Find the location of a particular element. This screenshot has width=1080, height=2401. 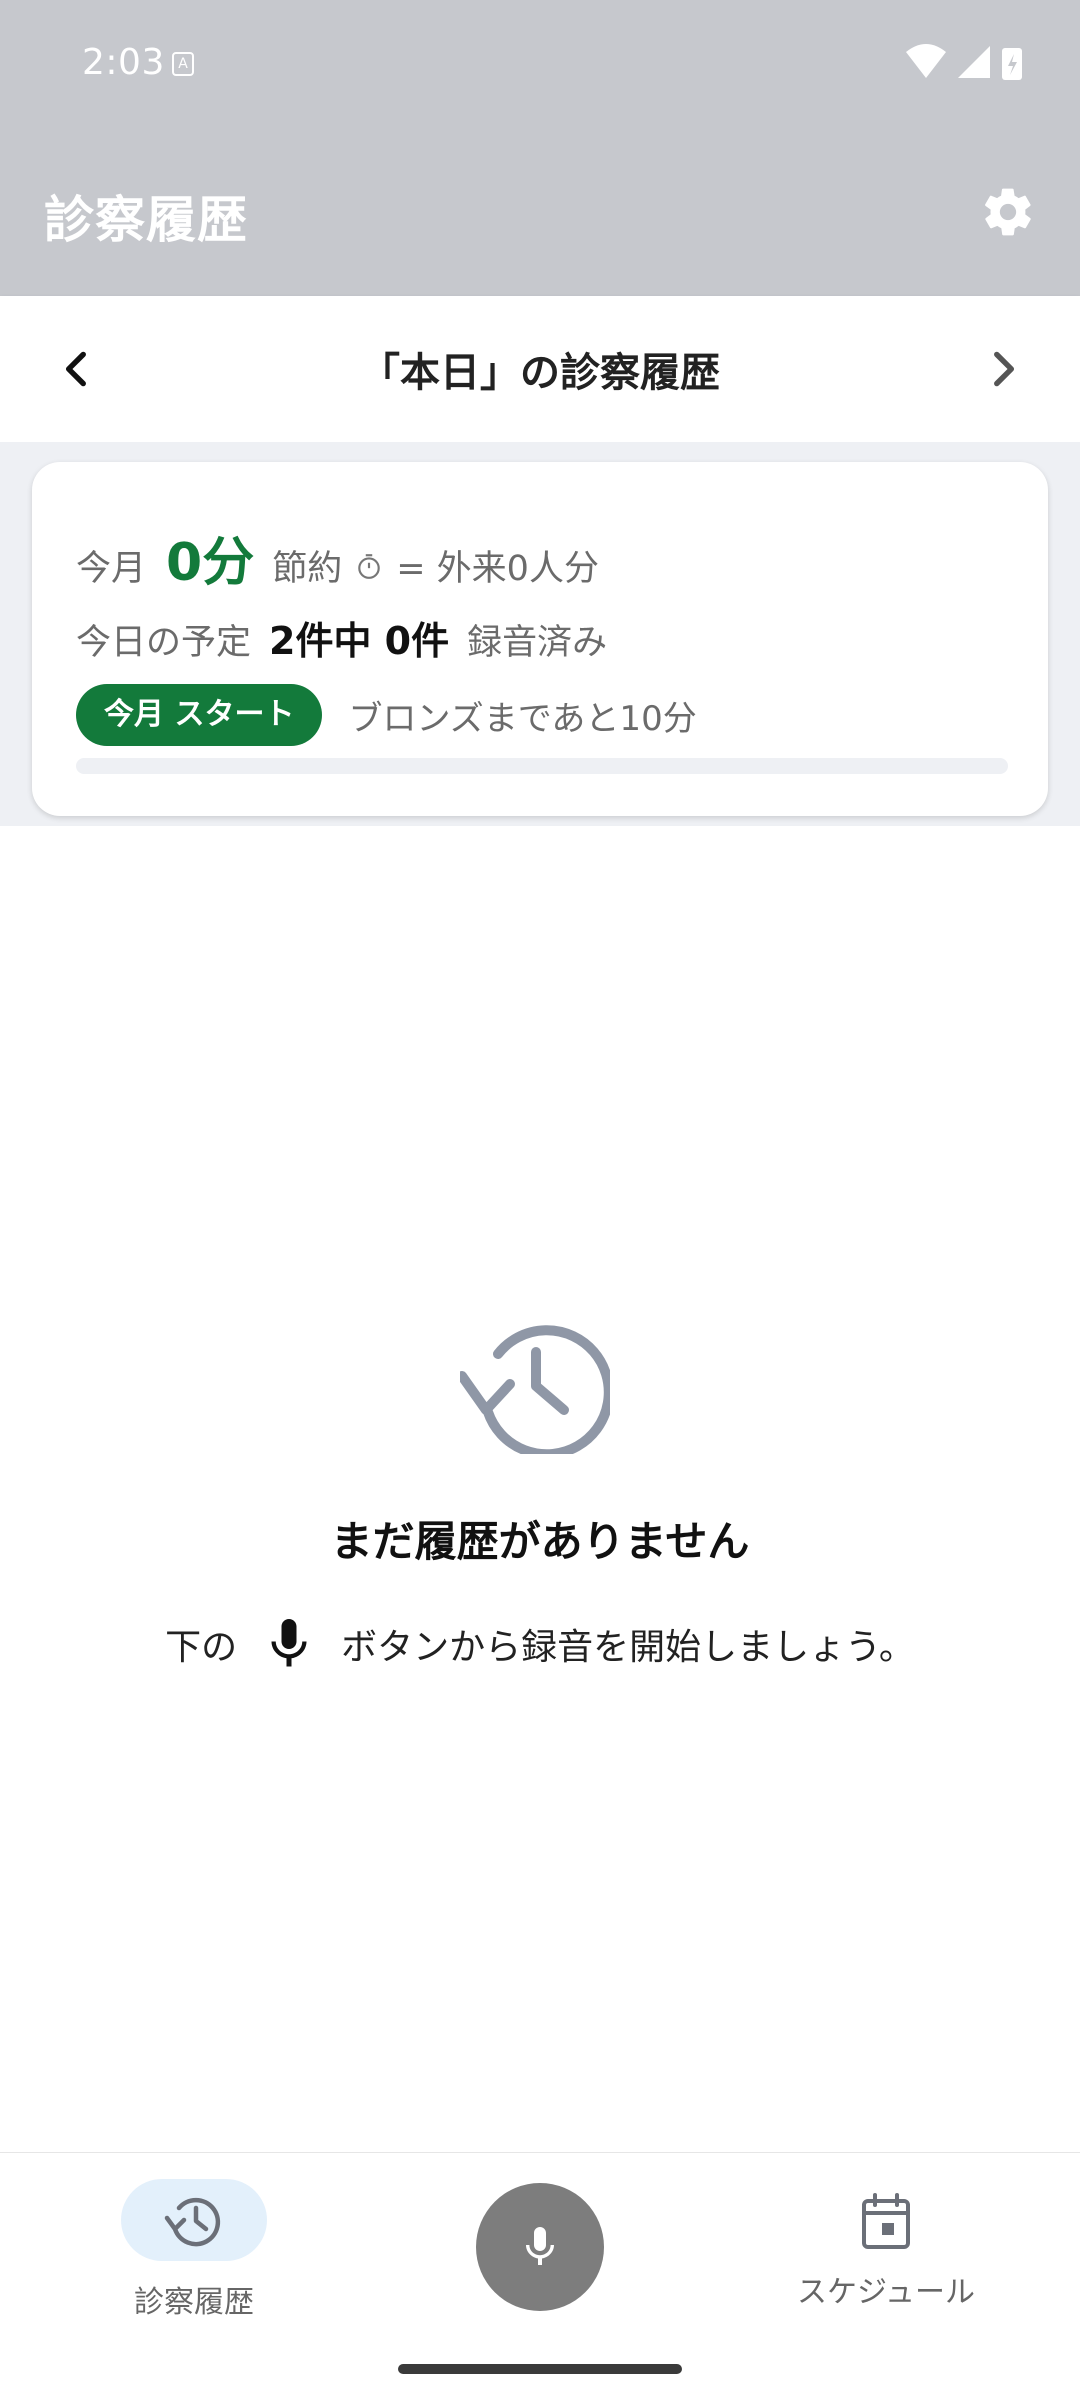

status-icons is located at coordinates (964, 62).